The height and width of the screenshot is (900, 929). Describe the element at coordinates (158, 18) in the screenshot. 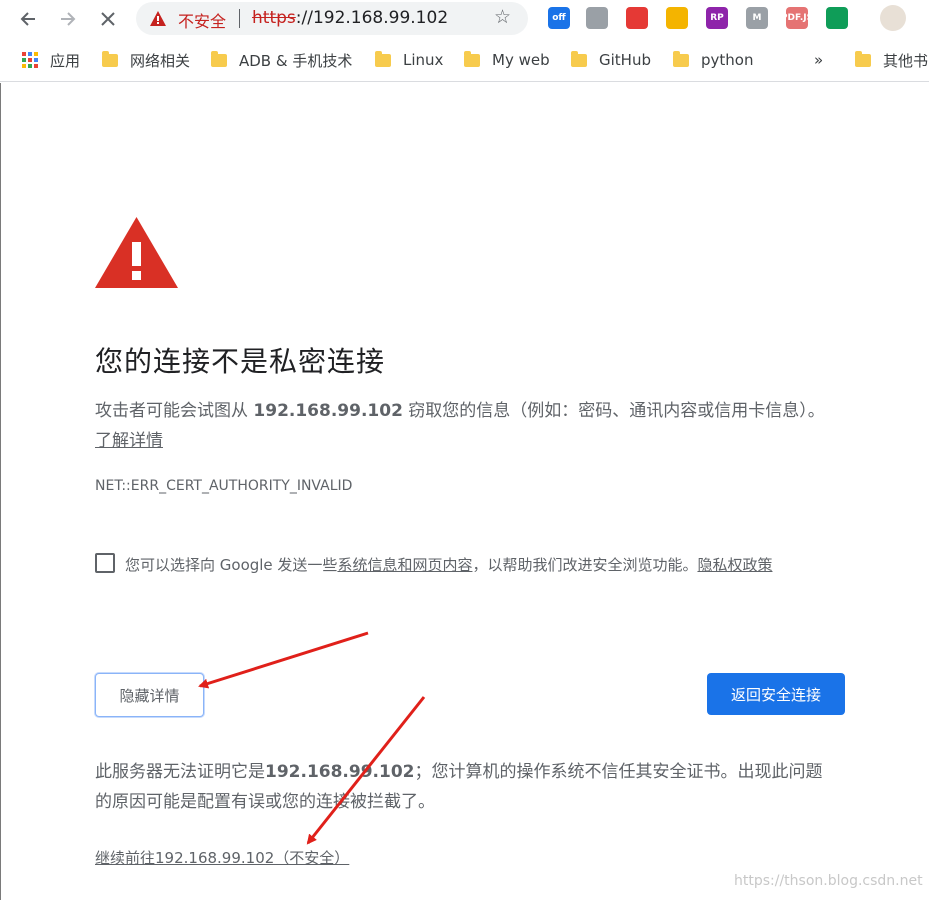

I see `not-secure-warning-icon` at that location.